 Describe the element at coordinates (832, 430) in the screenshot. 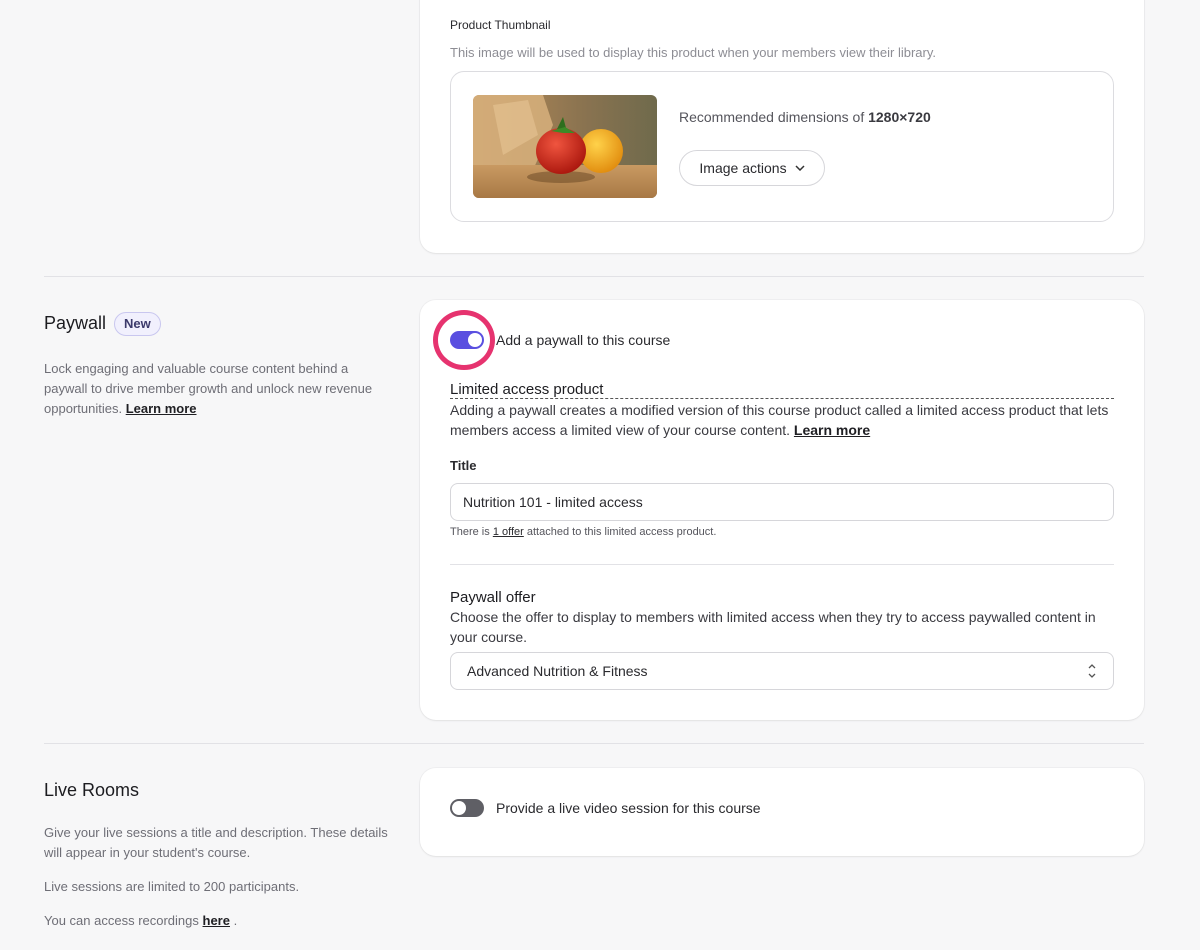

I see `limited-learn-more-link: Learn more` at that location.